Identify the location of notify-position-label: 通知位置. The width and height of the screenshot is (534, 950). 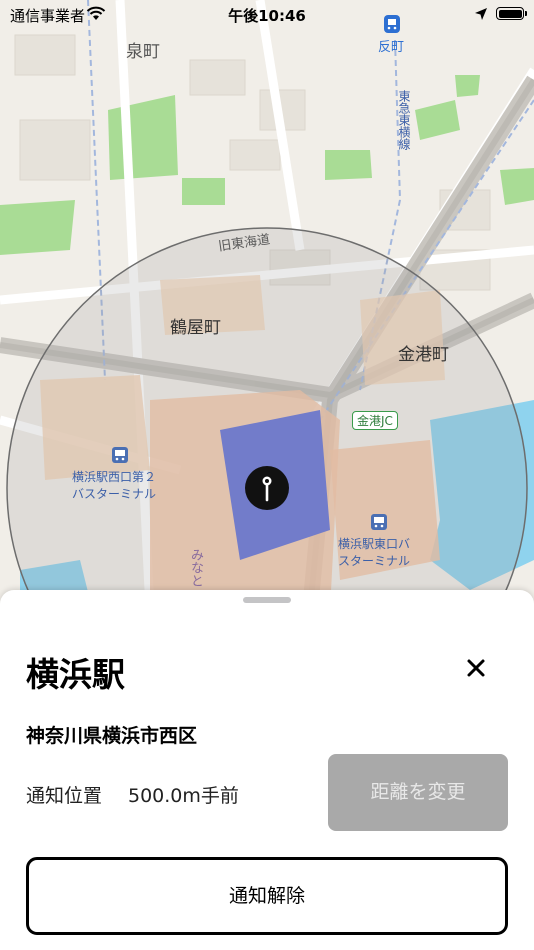
(64, 796).